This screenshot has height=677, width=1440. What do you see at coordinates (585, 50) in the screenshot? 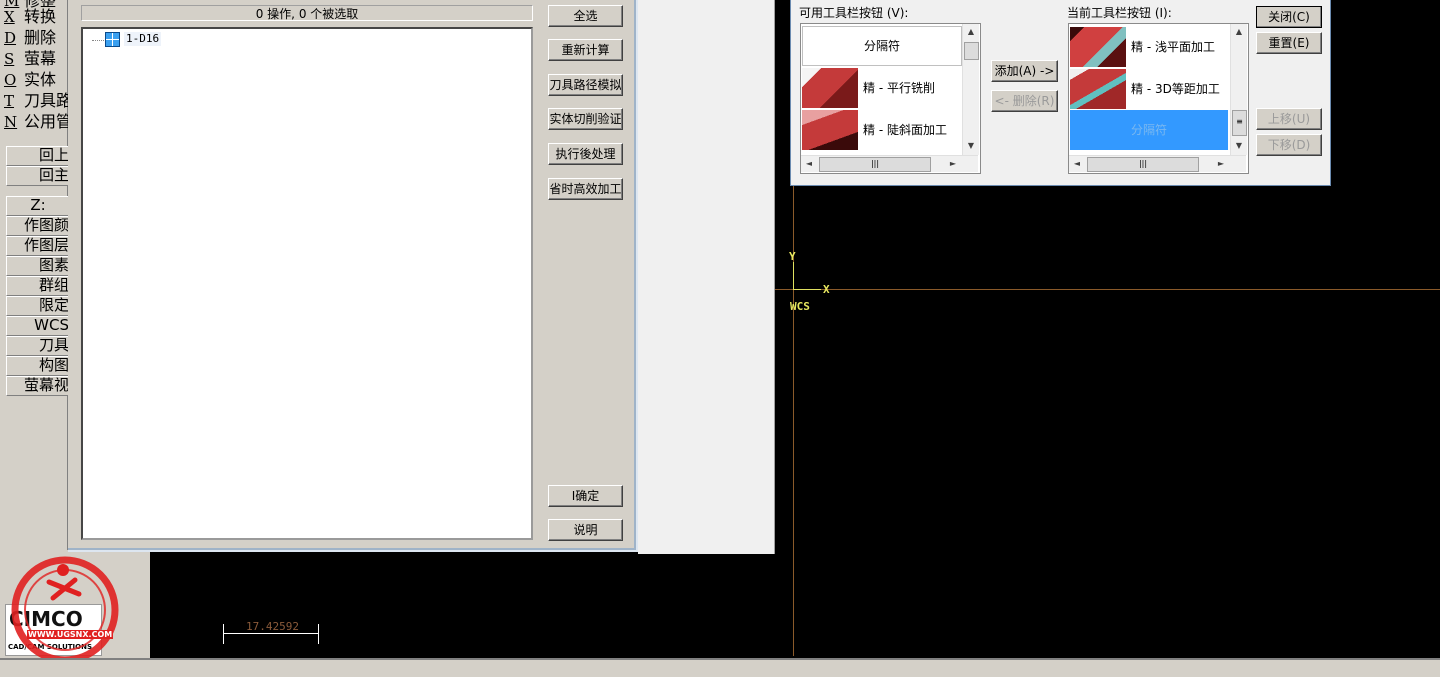
I see `regenerate-button: 重新计算` at bounding box center [585, 50].